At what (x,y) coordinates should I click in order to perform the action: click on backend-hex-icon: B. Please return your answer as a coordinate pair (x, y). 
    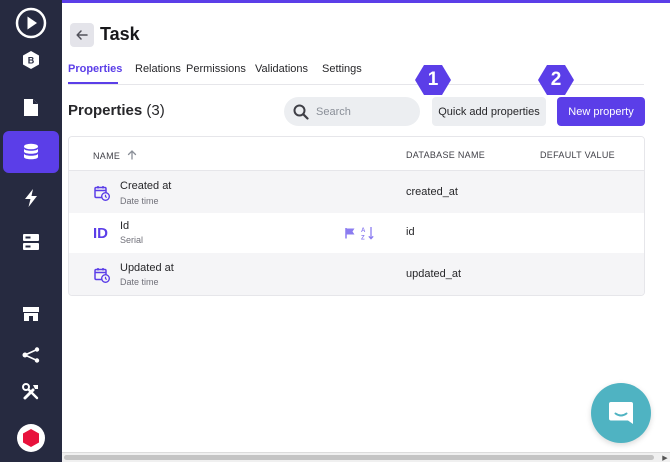
    Looking at the image, I should click on (31, 60).